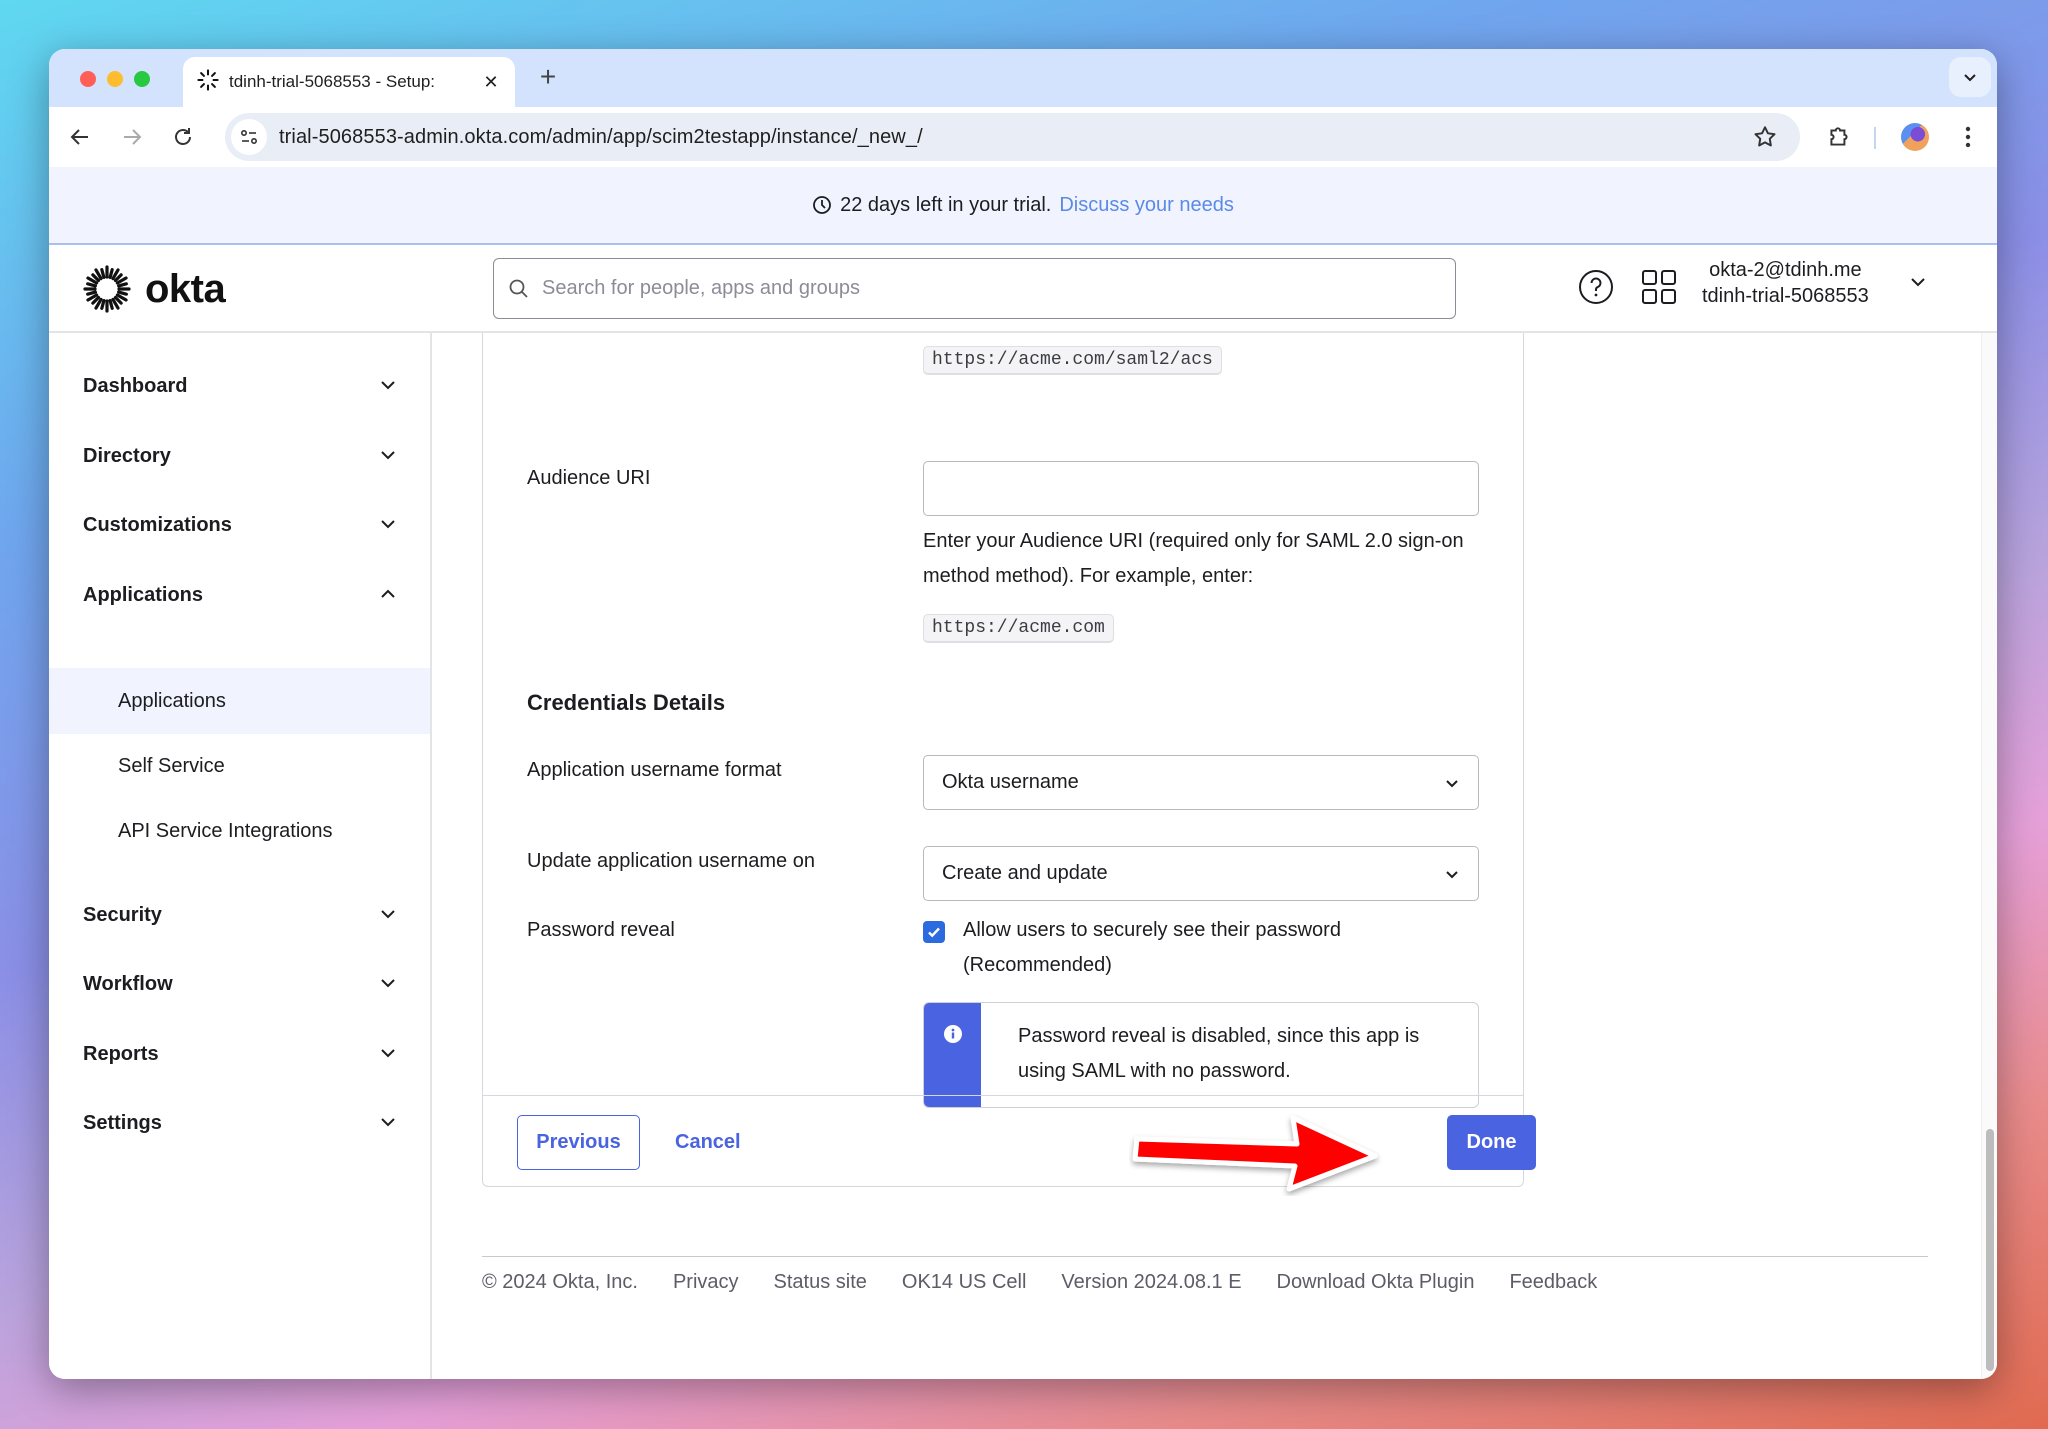 The image size is (2048, 1429). I want to click on user-email: okta-2@tdinh.me, so click(1785, 270).